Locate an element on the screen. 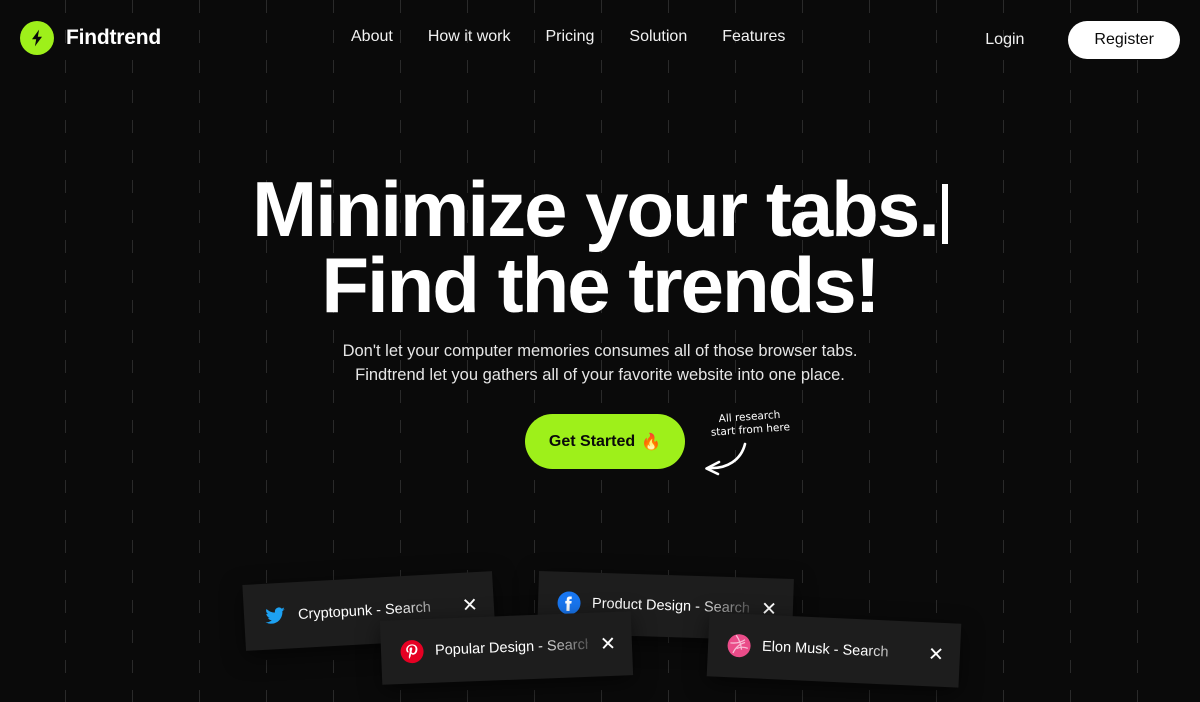 This screenshot has height=702, width=1200. login-link: Login is located at coordinates (1004, 40).